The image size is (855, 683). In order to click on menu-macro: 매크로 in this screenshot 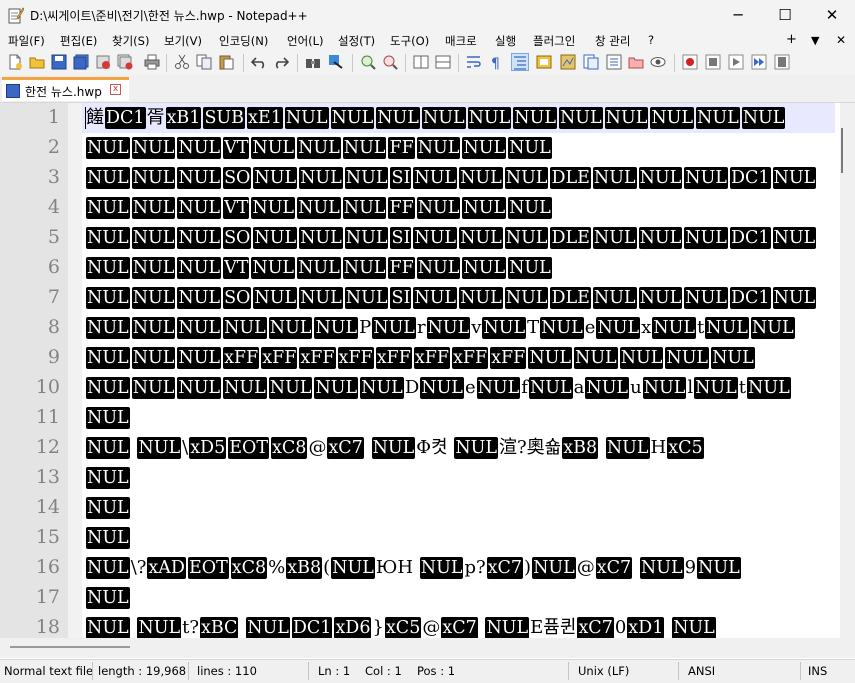, I will do `click(461, 41)`.